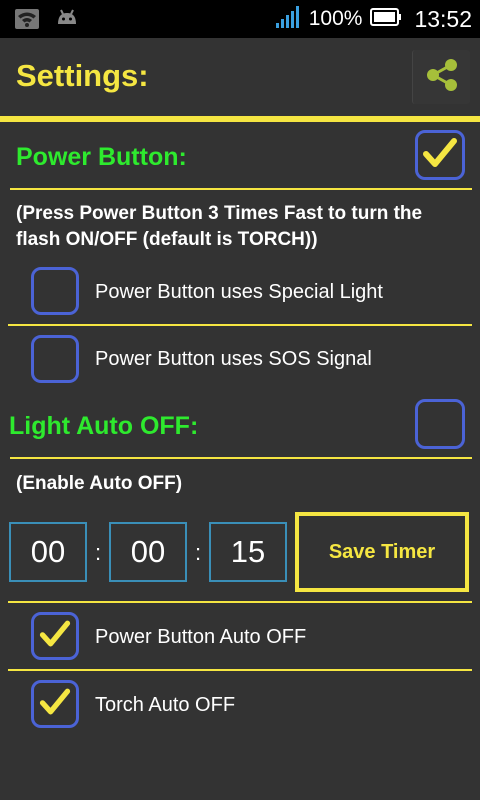 This screenshot has width=480, height=800. I want to click on sos-signal-checkbox, so click(55, 359).